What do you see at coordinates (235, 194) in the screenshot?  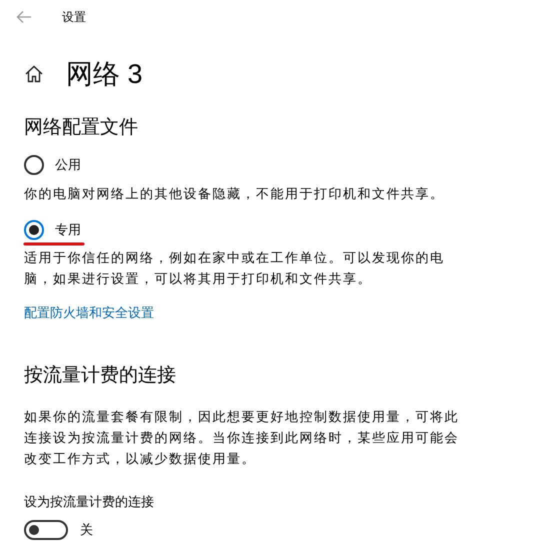 I see `option-description: 你的电脑对网络上的其他设备隐藏，不能用于打印机和文件共享。` at bounding box center [235, 194].